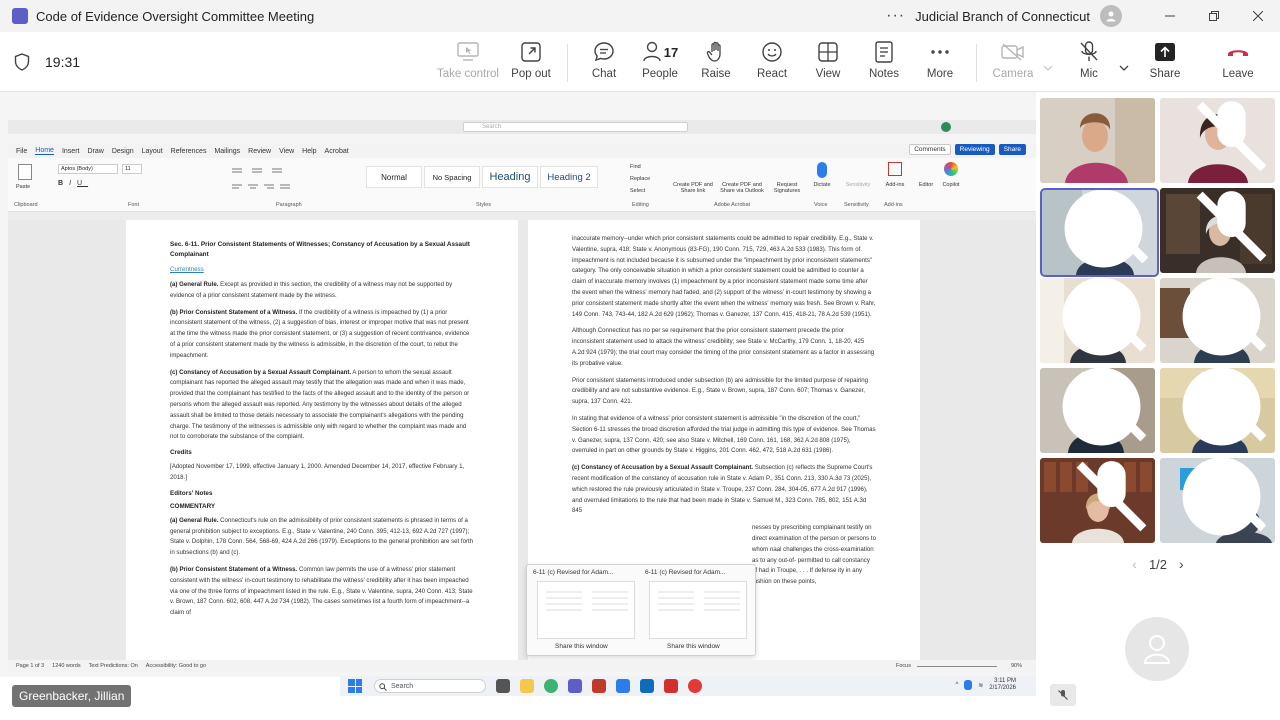 Image resolution: width=1280 pixels, height=720 pixels. Describe the element at coordinates (623, 686) in the screenshot. I see `word-app-icon` at that location.